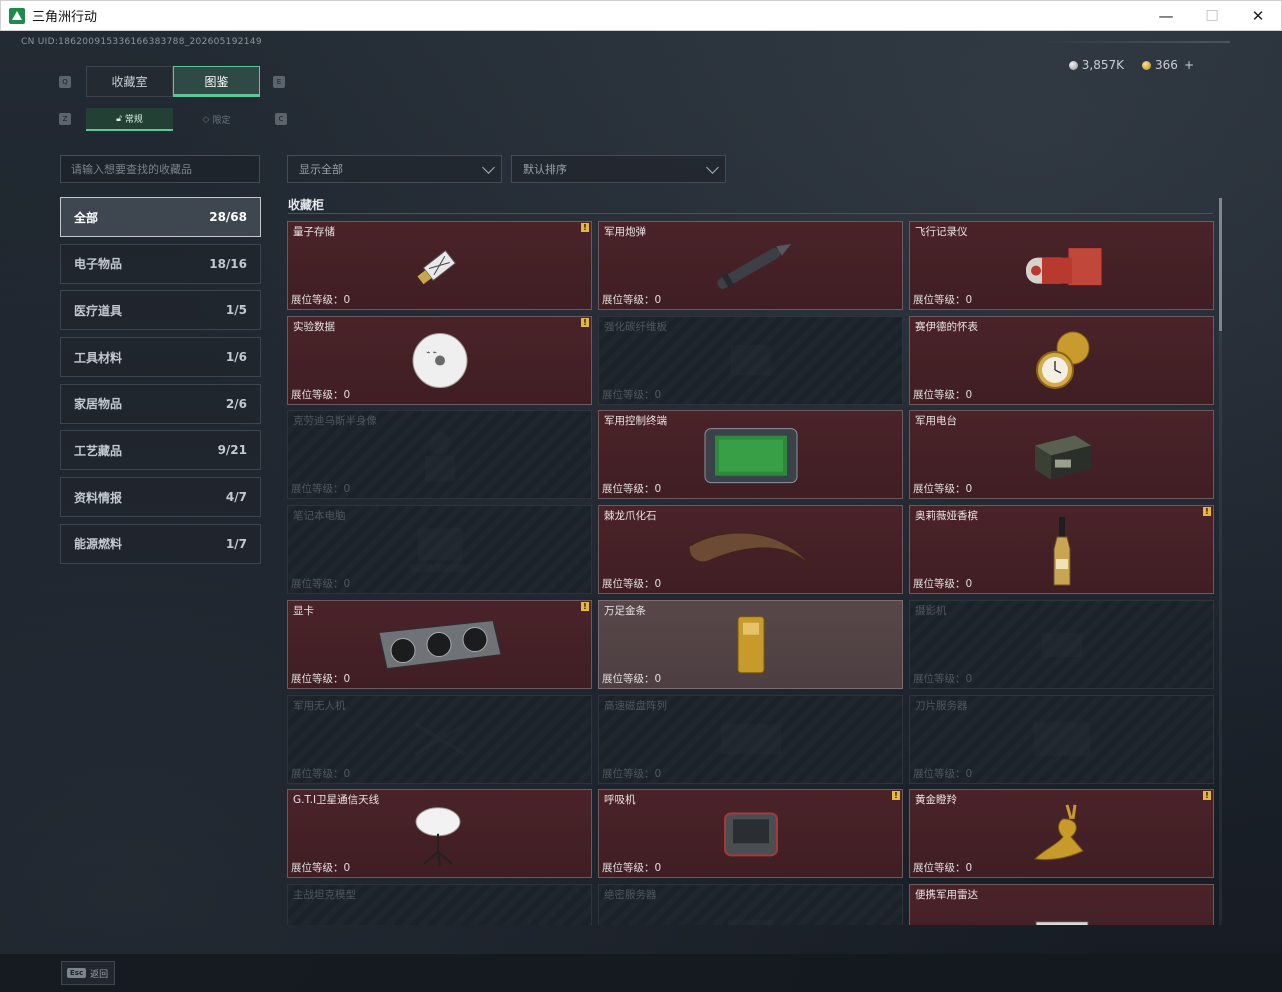 Image resolution: width=1282 pixels, height=992 pixels. I want to click on graphics-card-icon, so click(440, 647).